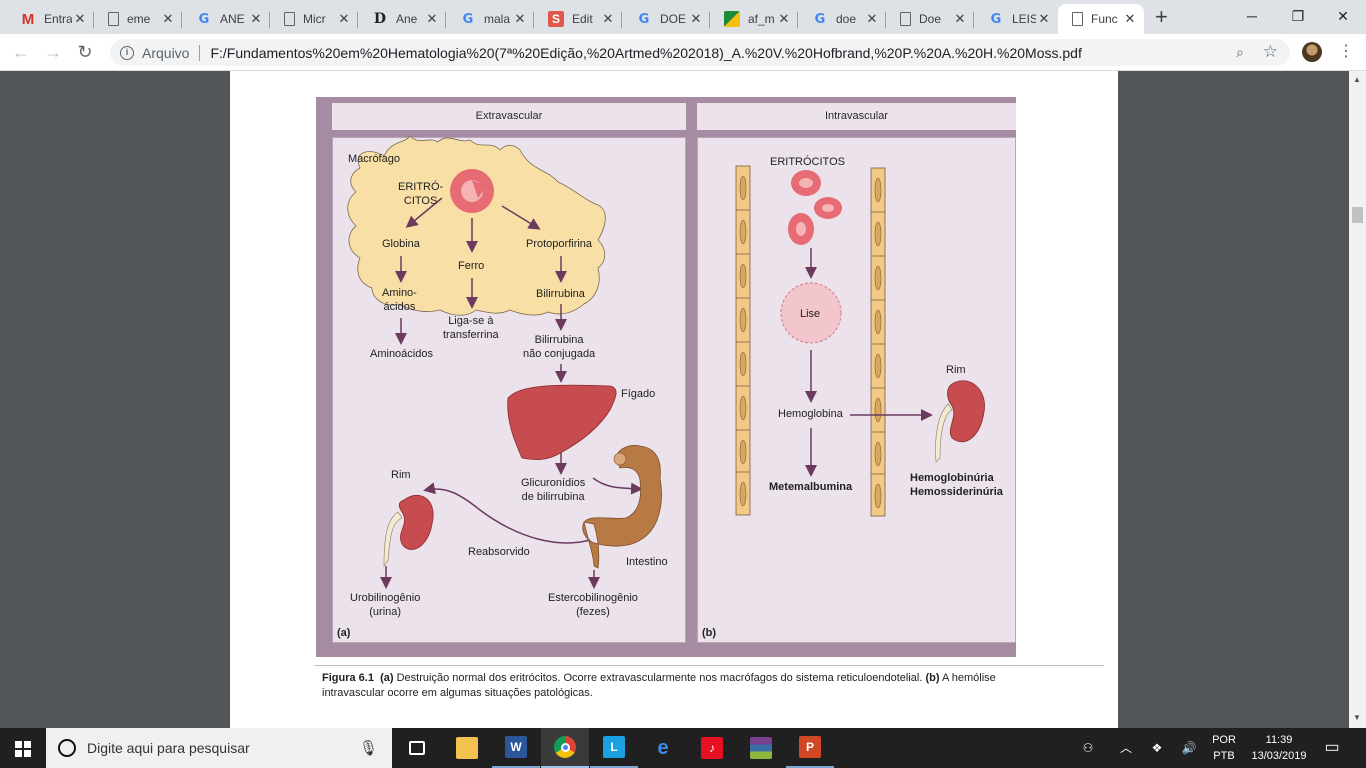  Describe the element at coordinates (1157, 748) in the screenshot. I see `dropbox-icon: ❖` at that location.